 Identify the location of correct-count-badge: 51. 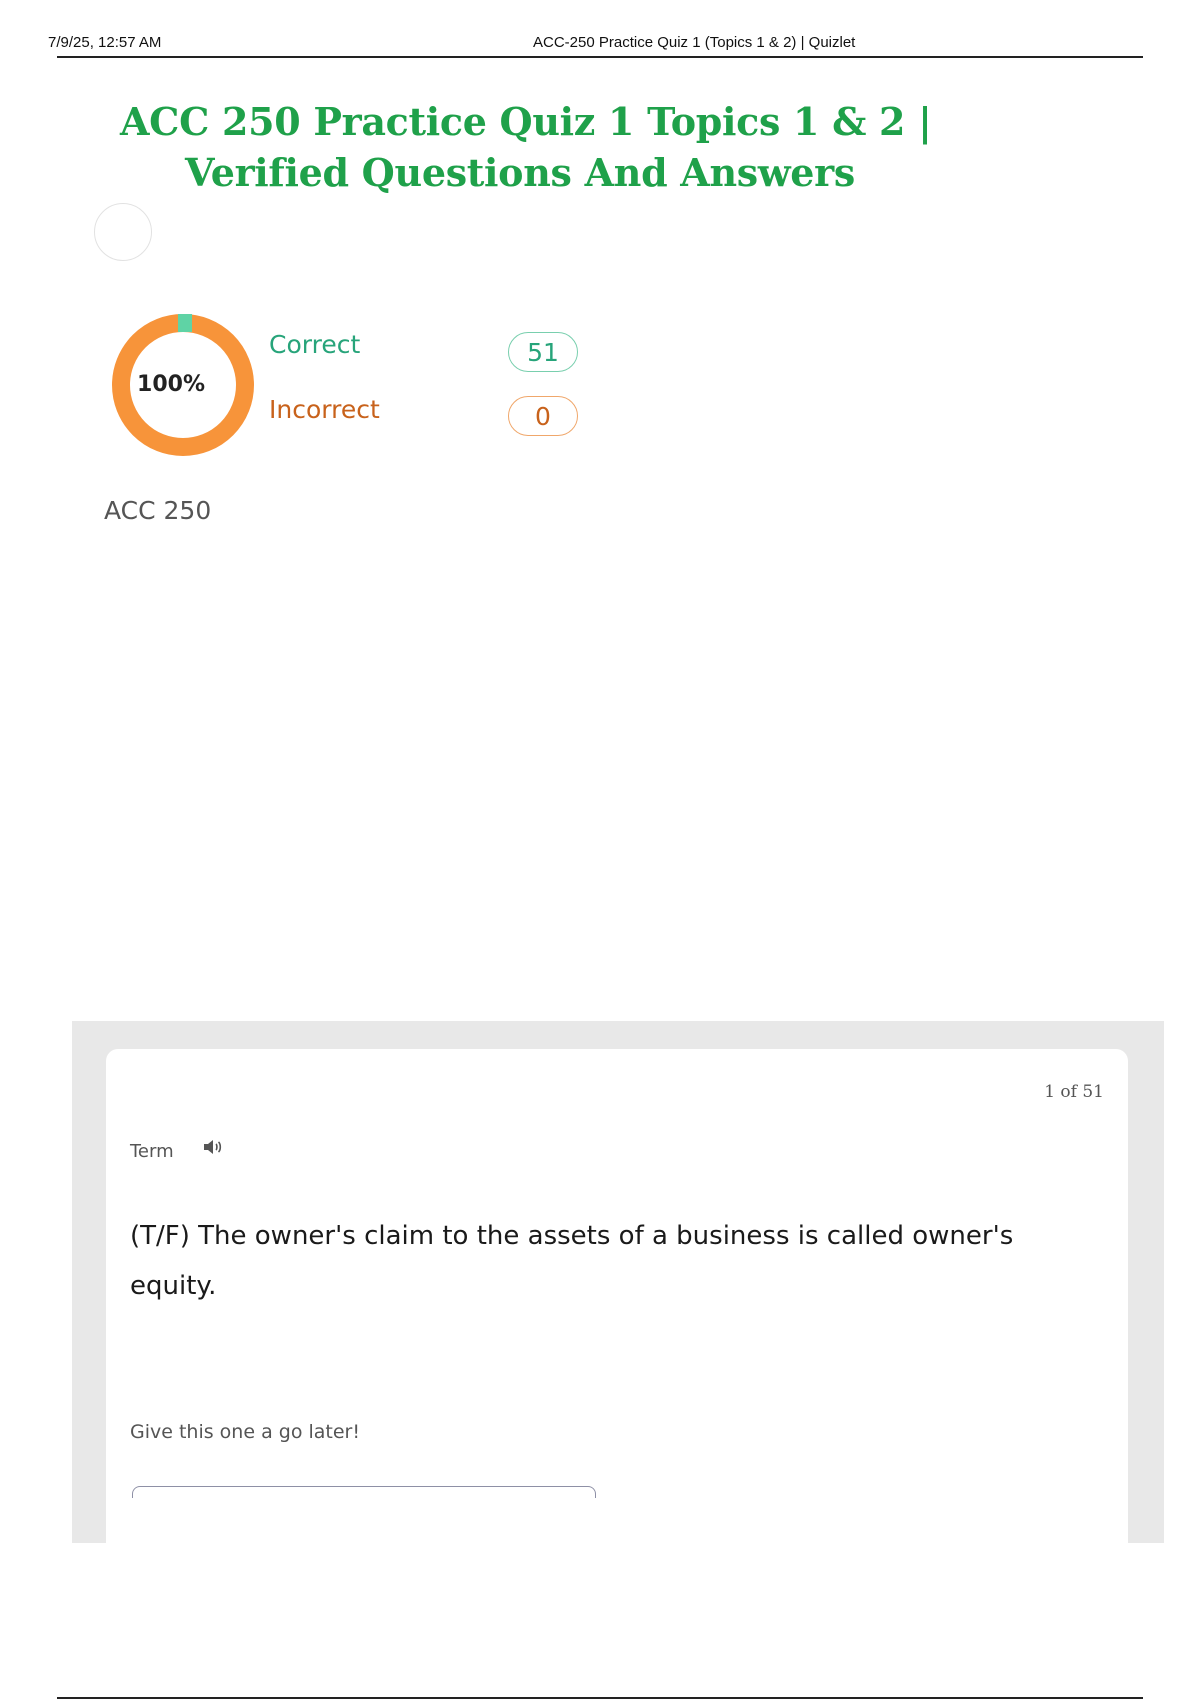
(543, 352).